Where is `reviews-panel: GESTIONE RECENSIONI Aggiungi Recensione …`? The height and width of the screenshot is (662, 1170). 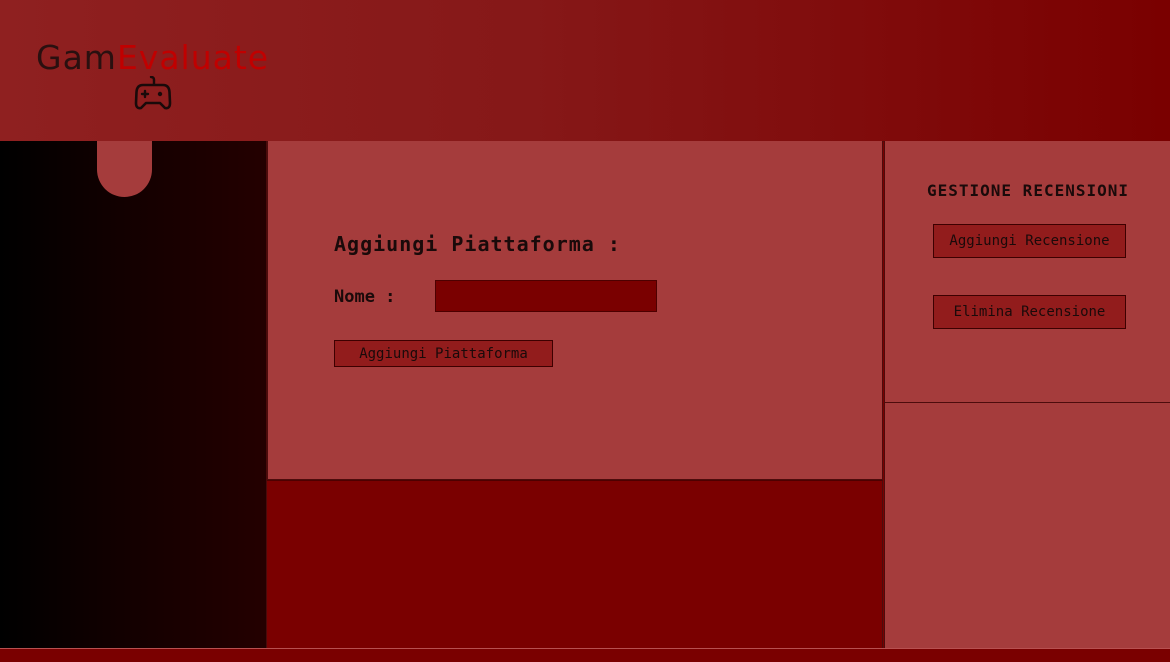
reviews-panel: GESTIONE RECENSIONI Aggiungi Recensione … is located at coordinates (1027, 272).